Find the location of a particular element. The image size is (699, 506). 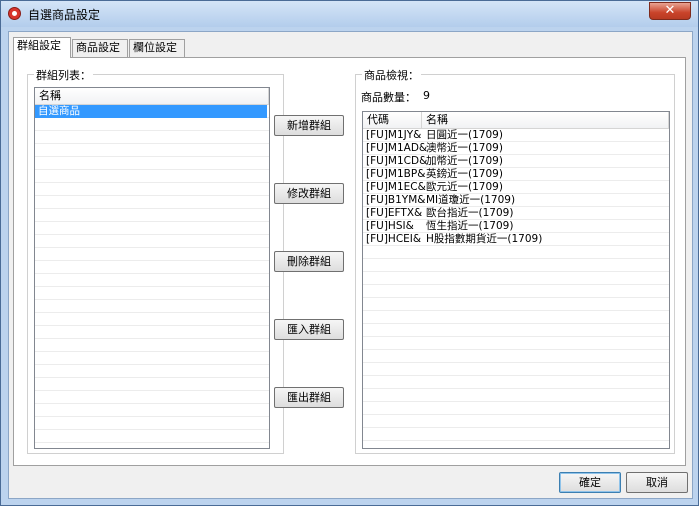

table-row: [FU]M1BP& 英鎊近一(1709) is located at coordinates (516, 174).